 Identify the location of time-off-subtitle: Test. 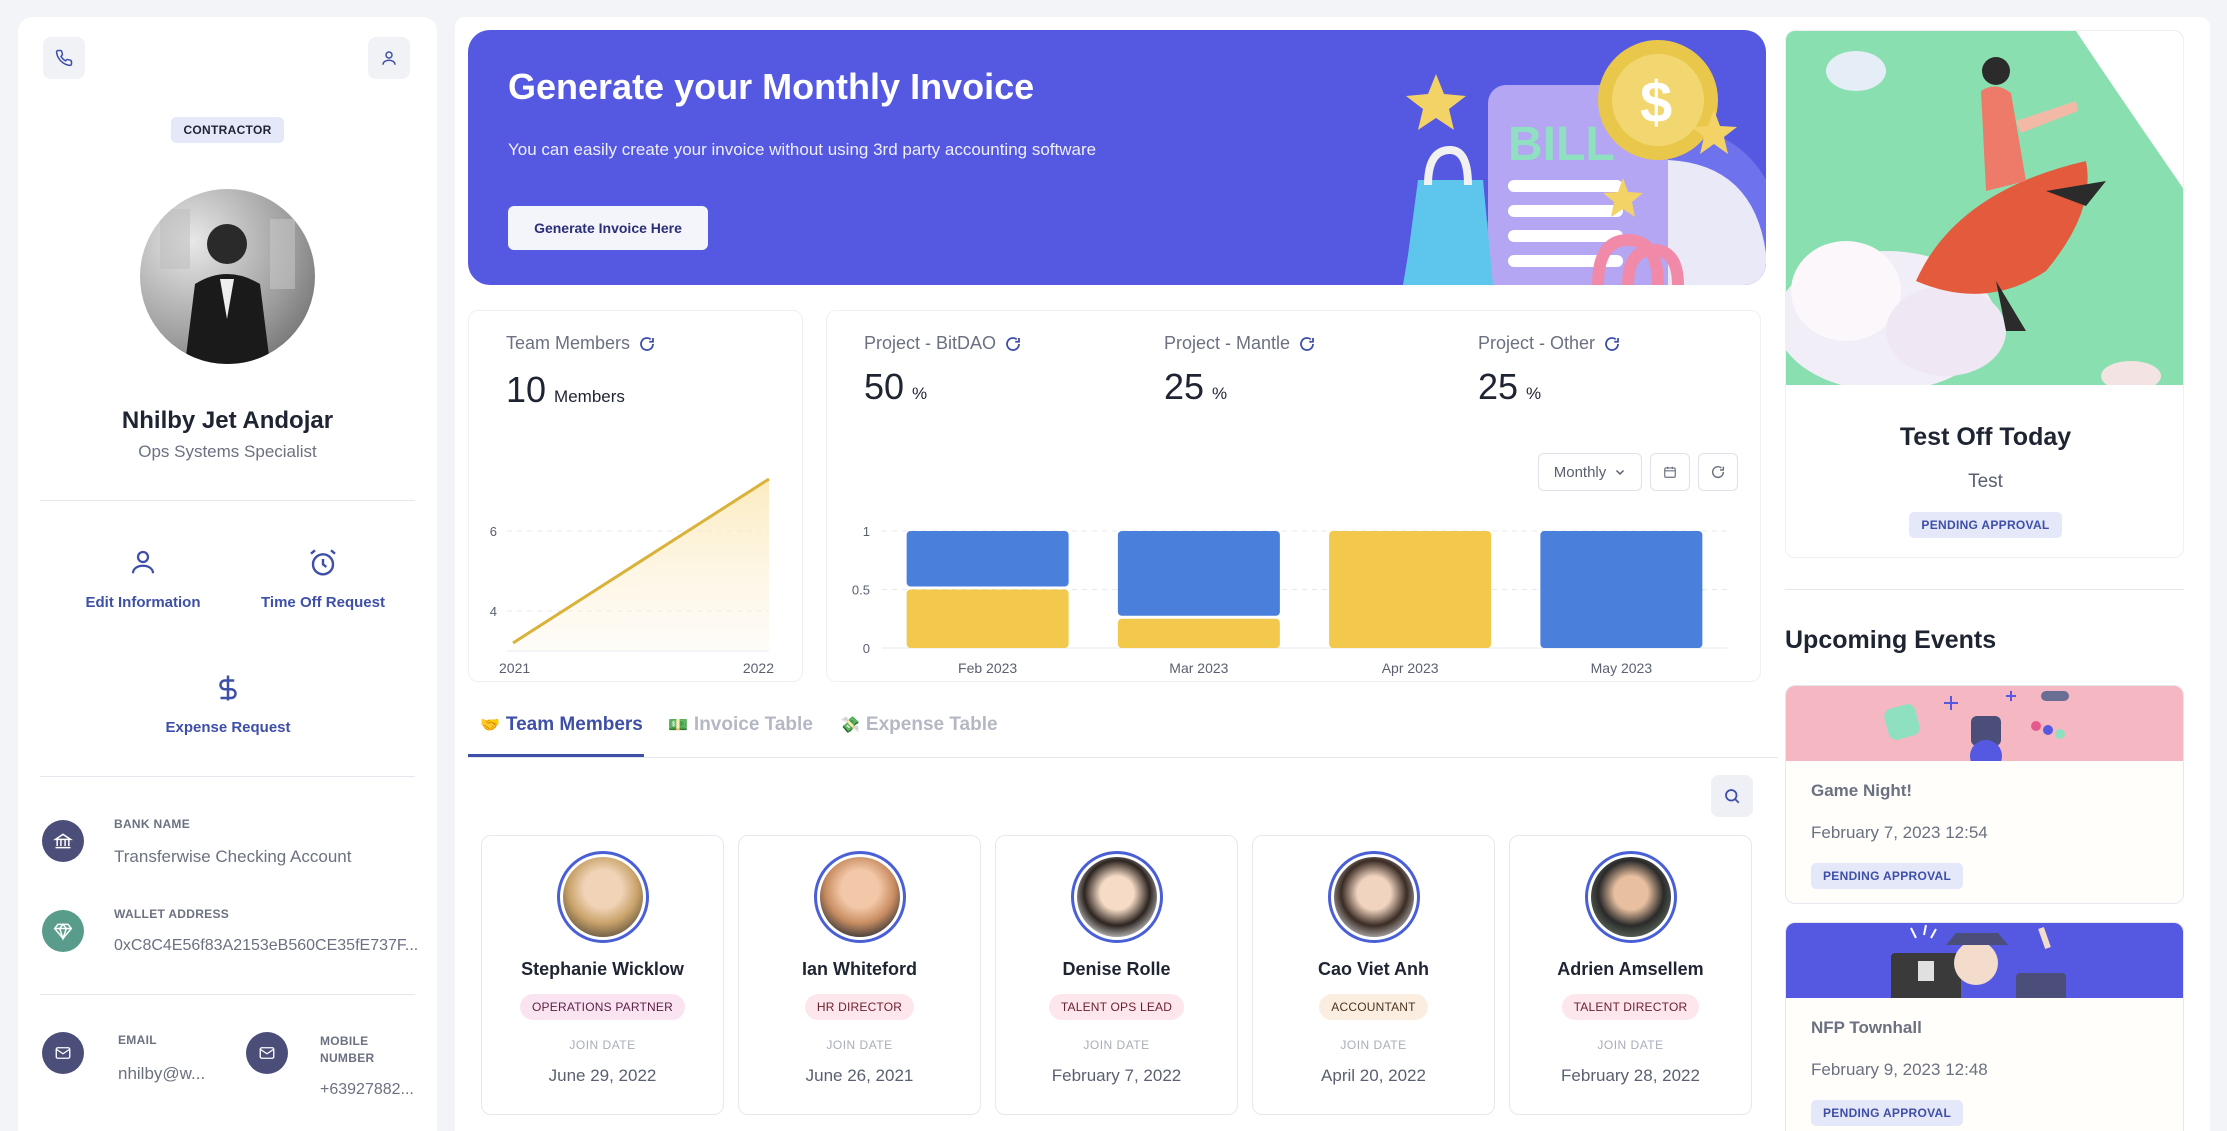
(1985, 481).